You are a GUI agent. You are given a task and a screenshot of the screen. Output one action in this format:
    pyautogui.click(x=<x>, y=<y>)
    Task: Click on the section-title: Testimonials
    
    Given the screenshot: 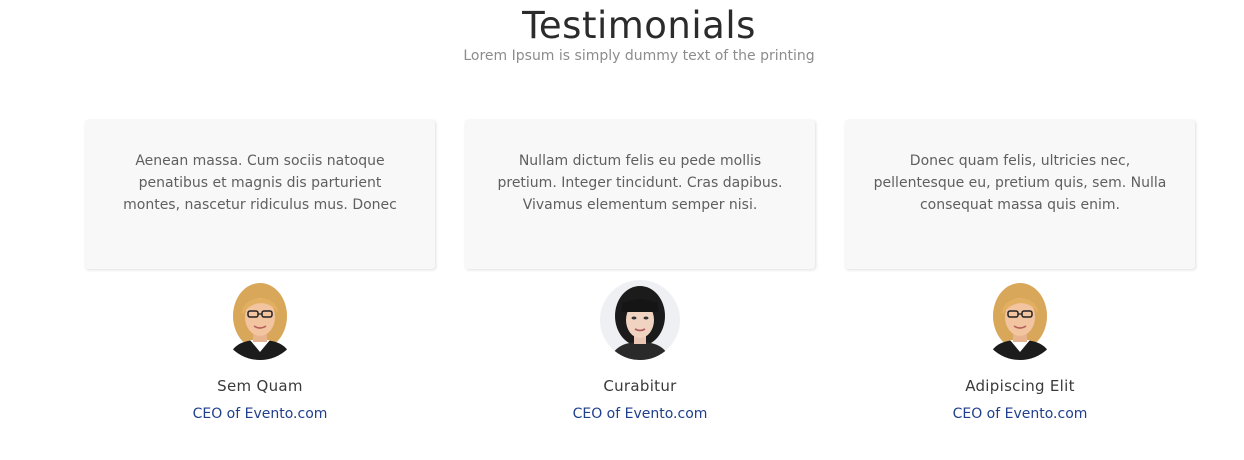 What is the action you would take?
    pyautogui.click(x=639, y=25)
    